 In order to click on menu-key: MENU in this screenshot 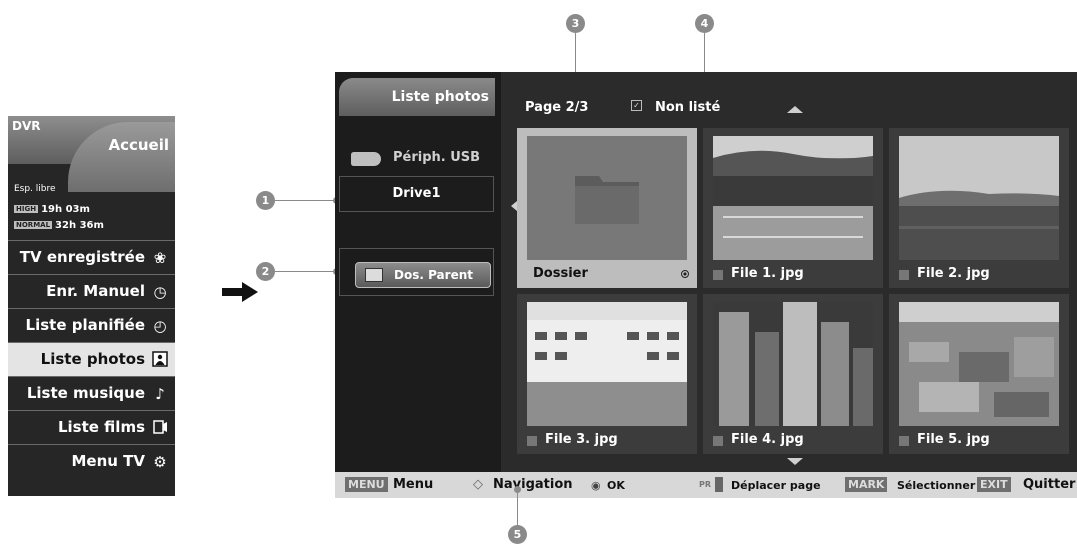, I will do `click(366, 484)`.